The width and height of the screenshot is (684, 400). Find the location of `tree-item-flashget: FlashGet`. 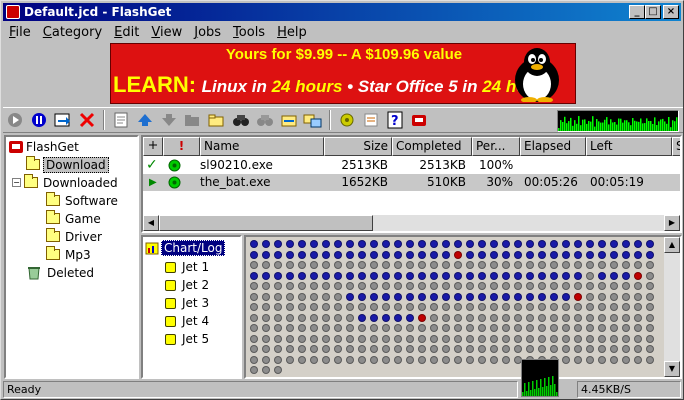

tree-item-flashget: FlashGet is located at coordinates (44, 146).